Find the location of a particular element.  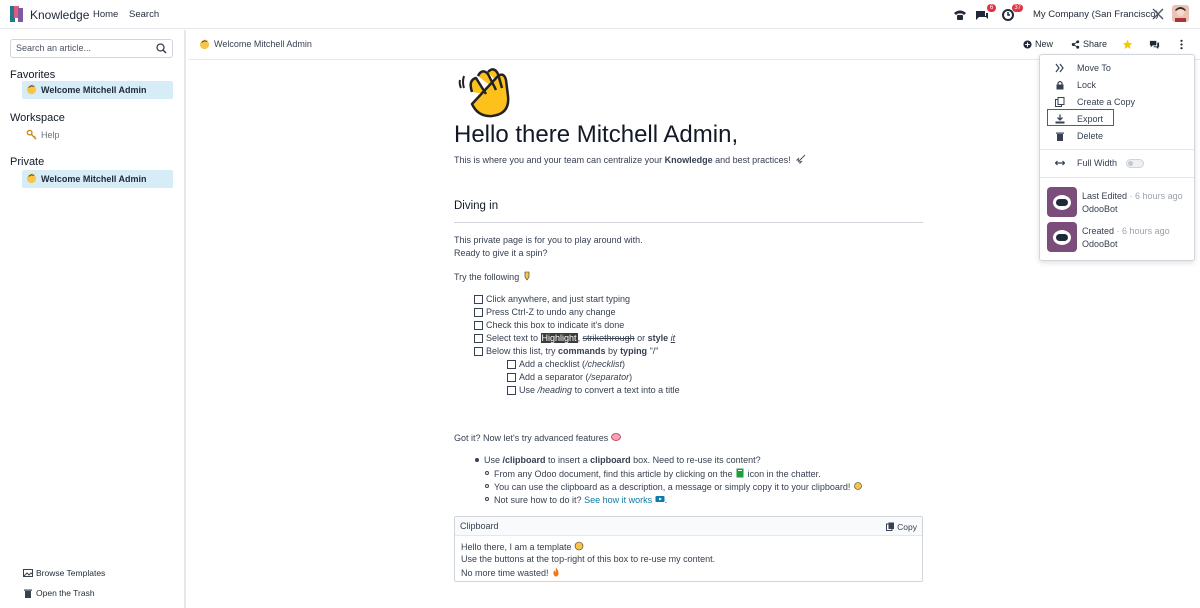

sidebar-item-private-welcome: Welcome Mitchell Admin is located at coordinates (97, 179).